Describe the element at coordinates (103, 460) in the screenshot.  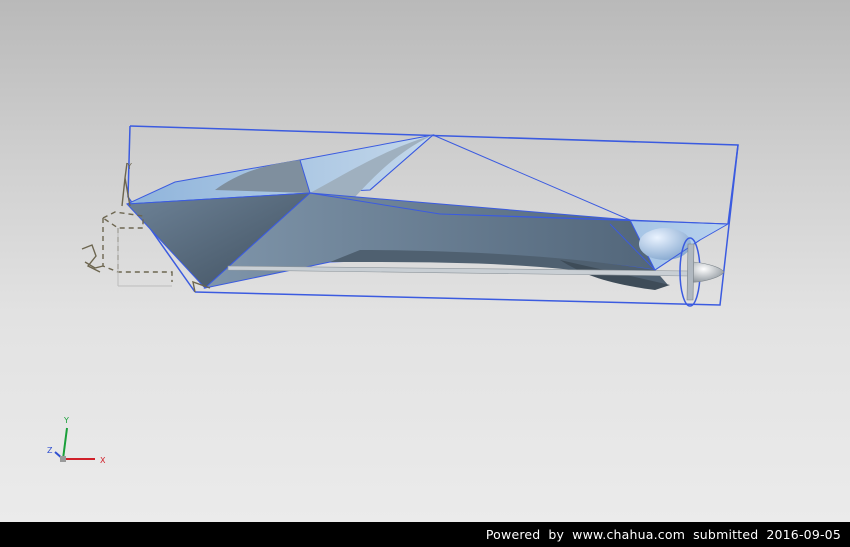
I see `x-axis-label: X` at that location.